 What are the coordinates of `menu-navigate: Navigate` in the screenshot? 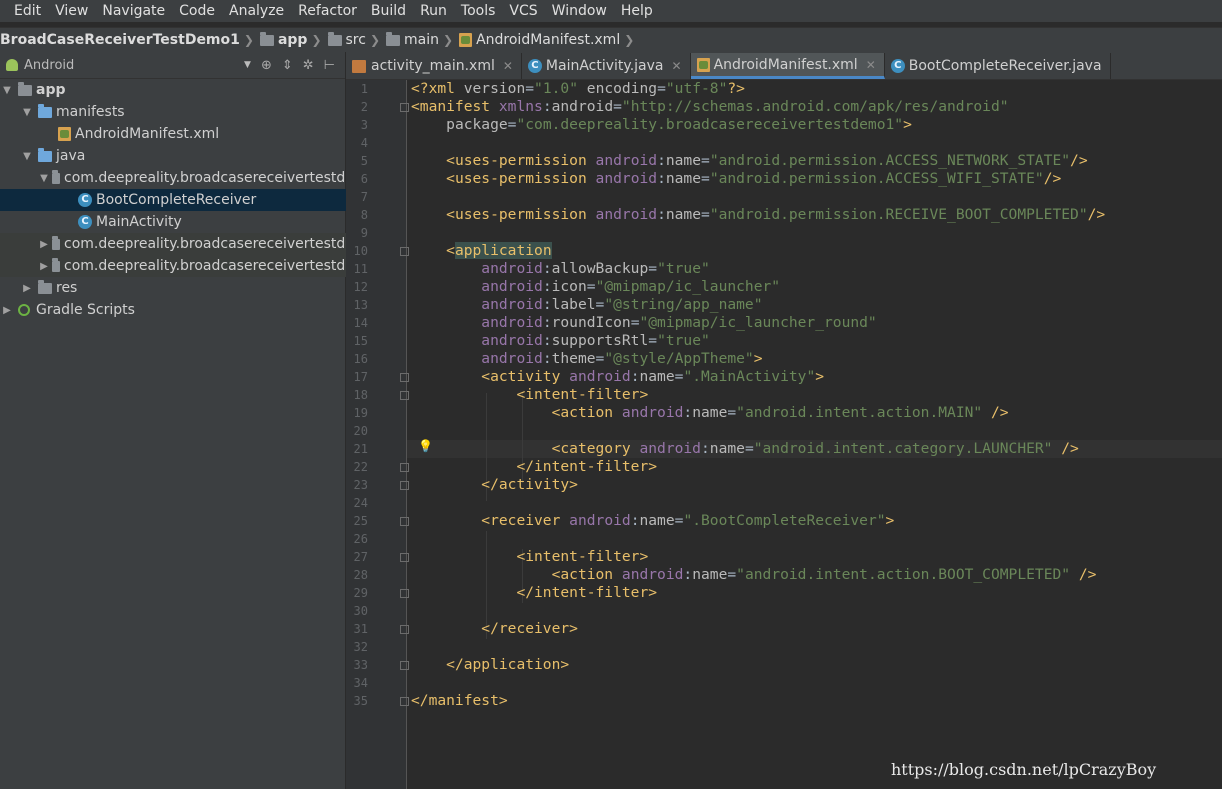 It's located at (132, 11).